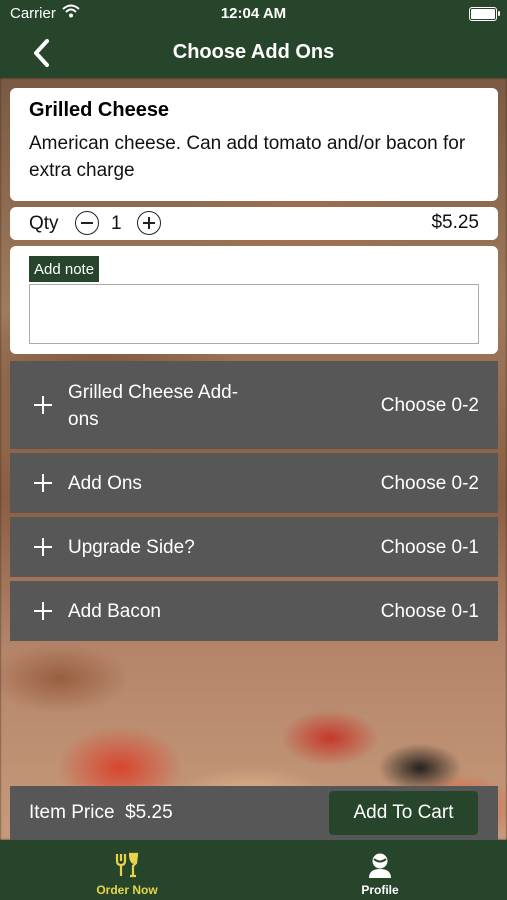  Describe the element at coordinates (64, 269) in the screenshot. I see `add-note-label: Add note` at that location.